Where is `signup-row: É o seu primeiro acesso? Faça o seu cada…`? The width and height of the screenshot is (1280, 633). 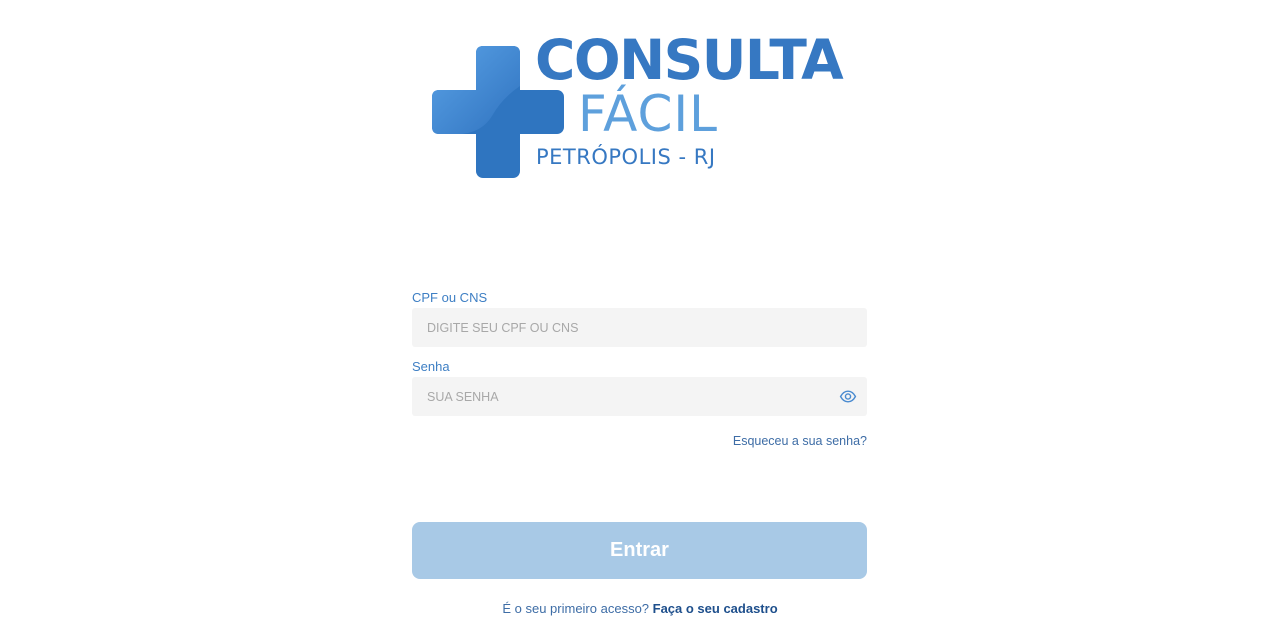 signup-row: É o seu primeiro acesso? Faça o seu cada… is located at coordinates (640, 608).